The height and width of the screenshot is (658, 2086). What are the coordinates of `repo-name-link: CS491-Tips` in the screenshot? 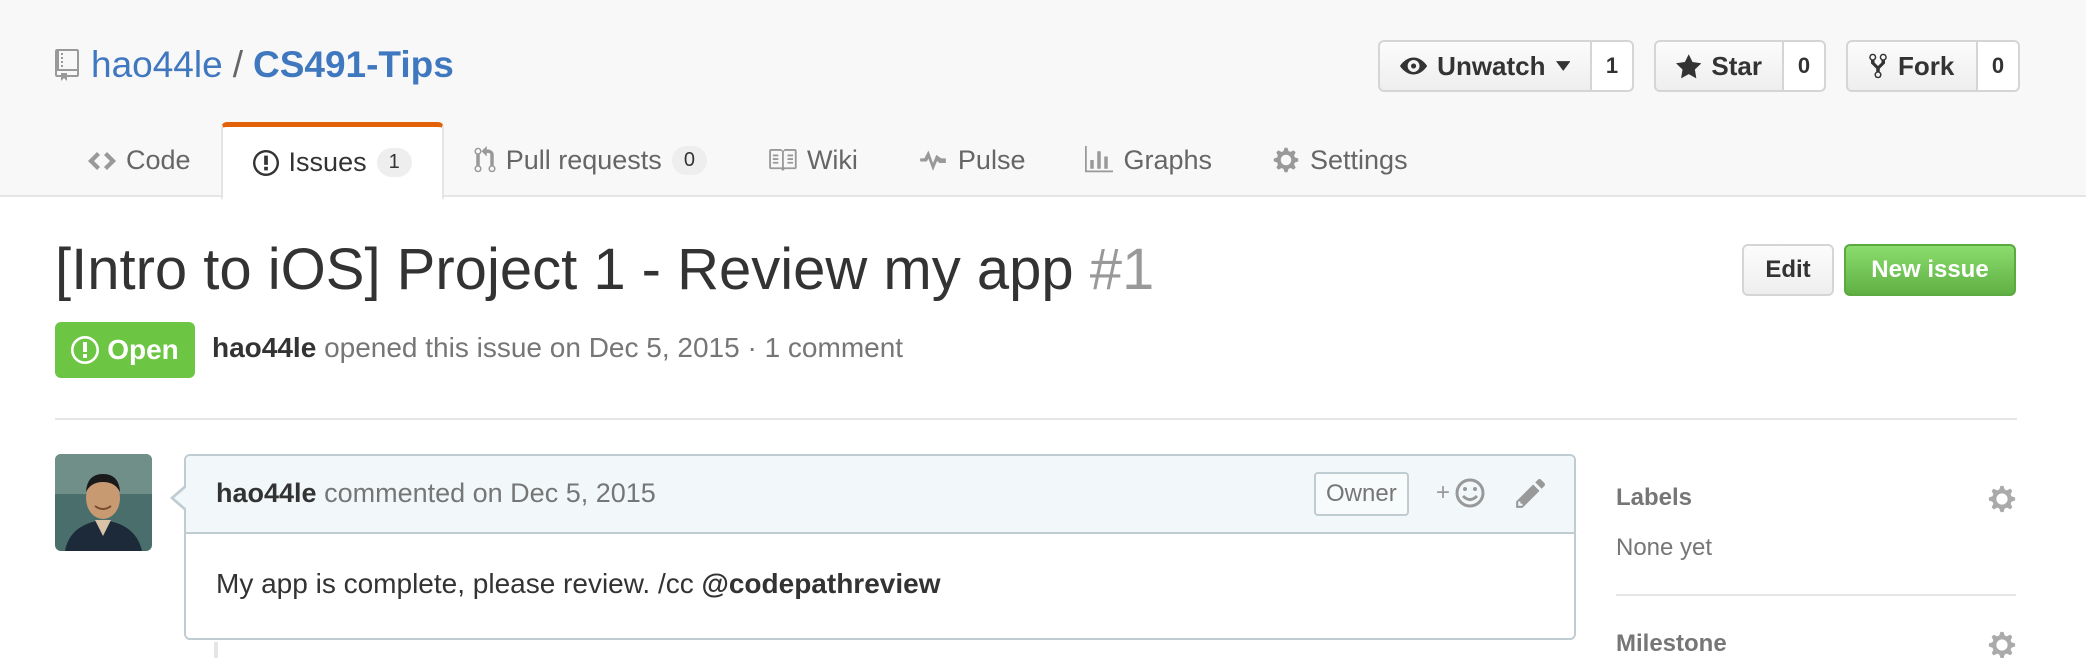 It's located at (353, 65).